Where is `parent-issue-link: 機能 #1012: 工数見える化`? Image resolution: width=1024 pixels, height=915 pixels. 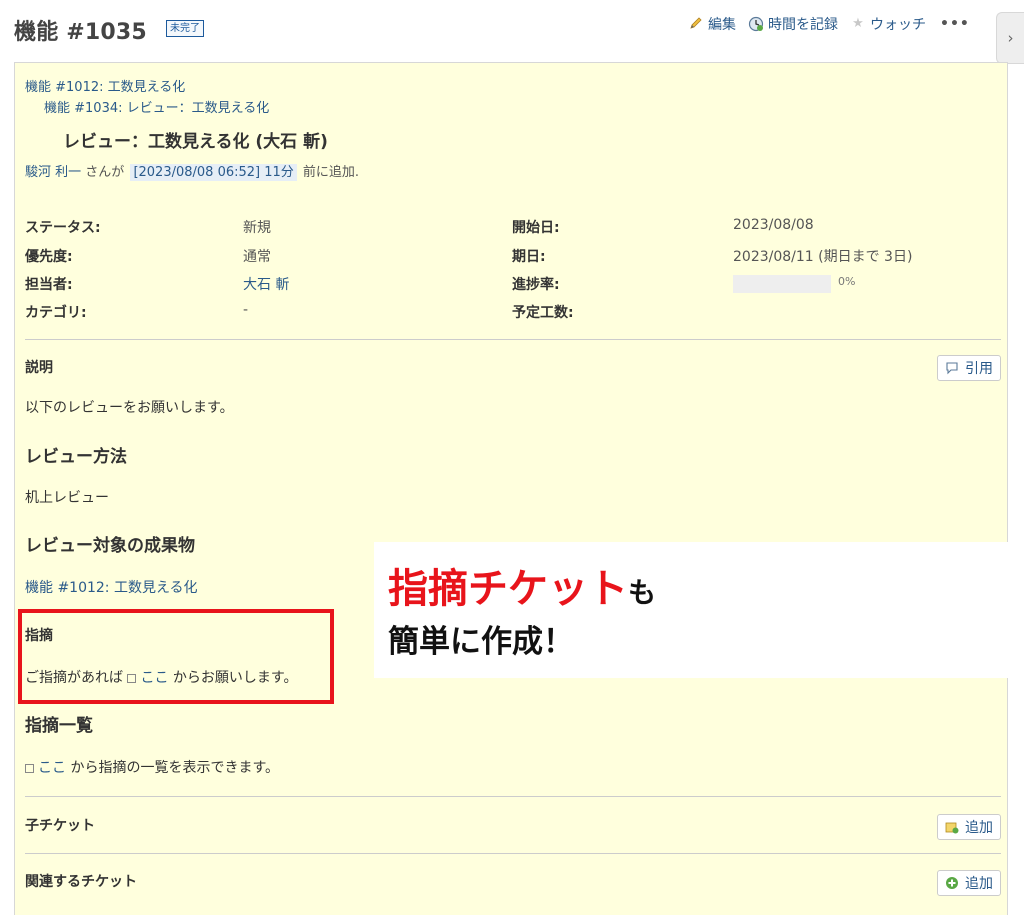 parent-issue-link: 機能 #1012: 工数見える化 is located at coordinates (105, 87).